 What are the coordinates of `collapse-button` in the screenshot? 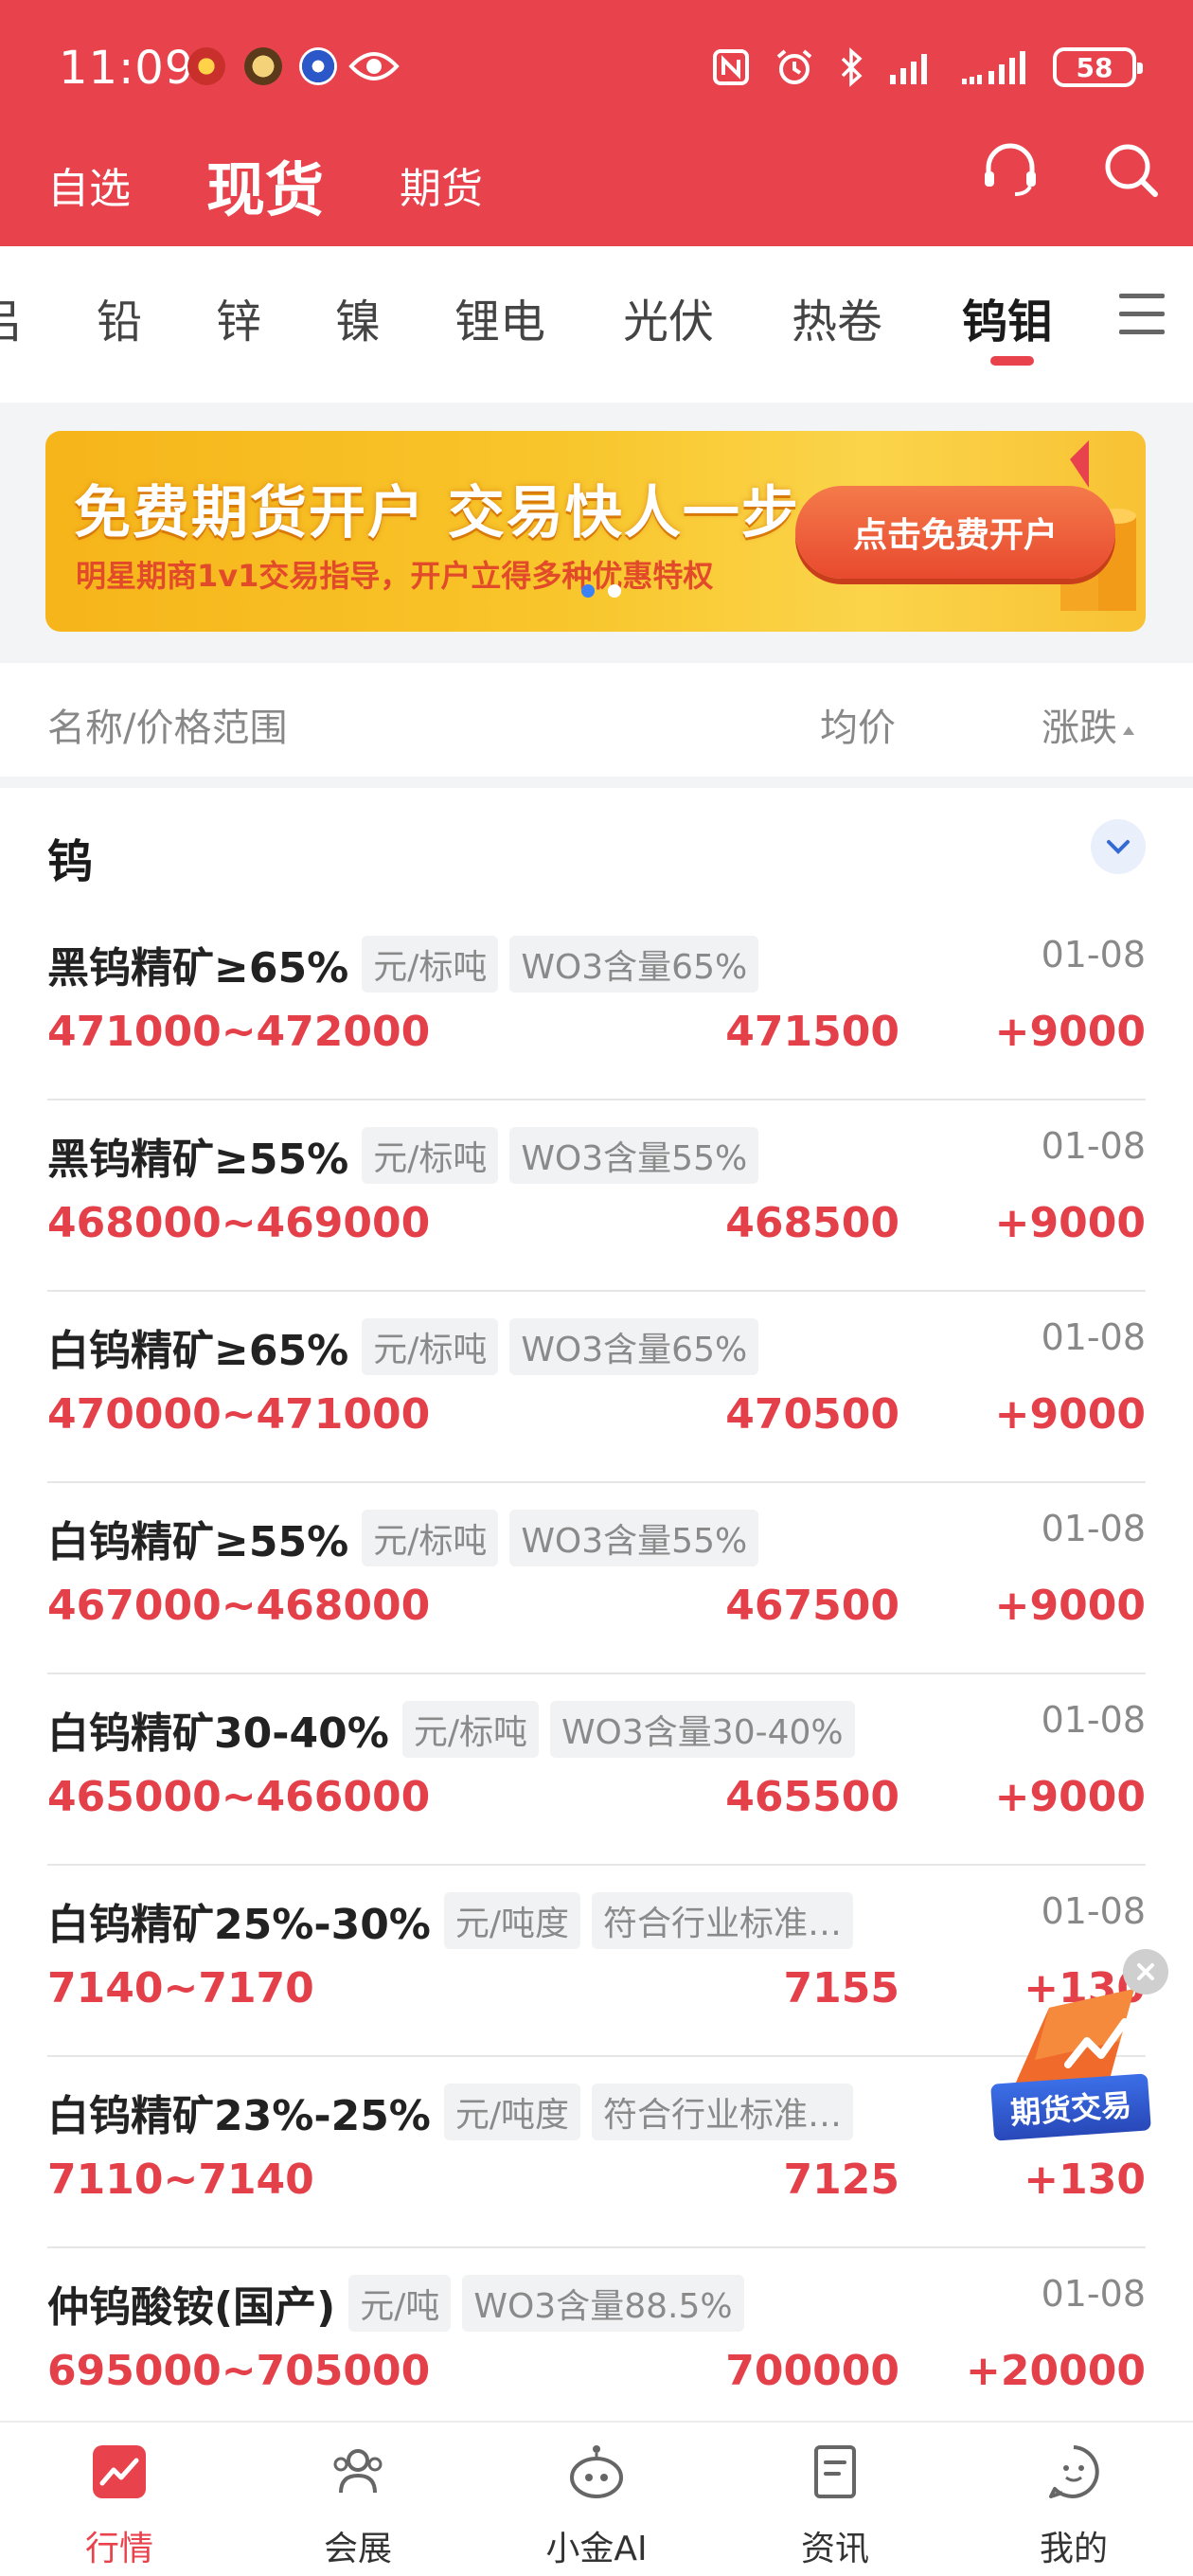 It's located at (1118, 846).